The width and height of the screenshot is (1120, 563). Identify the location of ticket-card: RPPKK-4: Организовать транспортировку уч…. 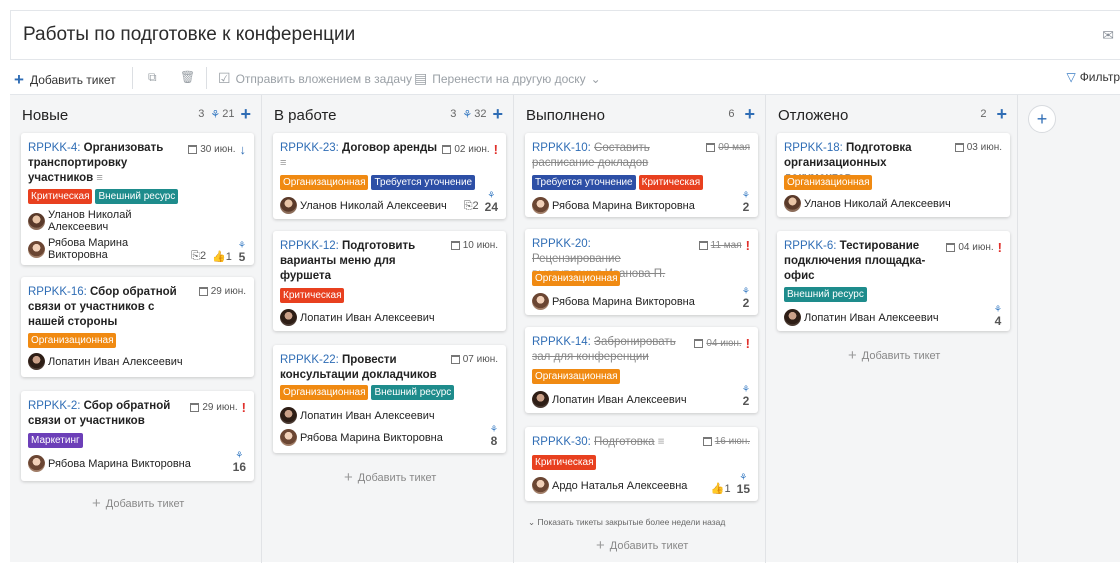
(137, 199).